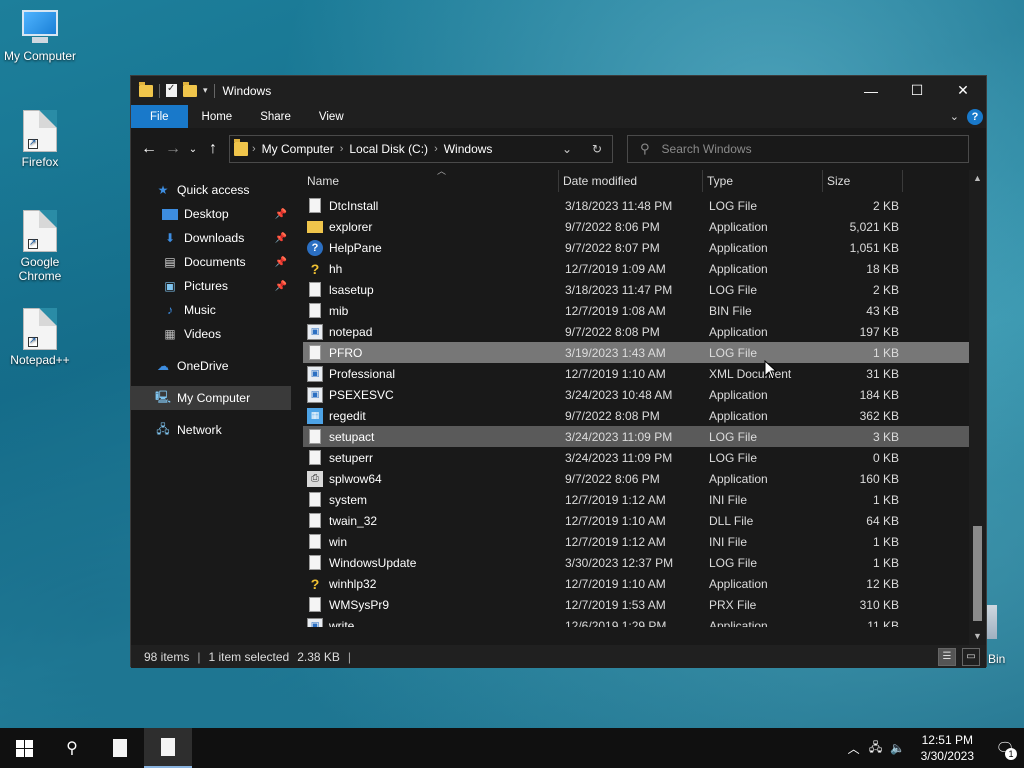 The height and width of the screenshot is (768, 1024). Describe the element at coordinates (468, 149) in the screenshot. I see `breadcrumb-windows: Windows` at that location.